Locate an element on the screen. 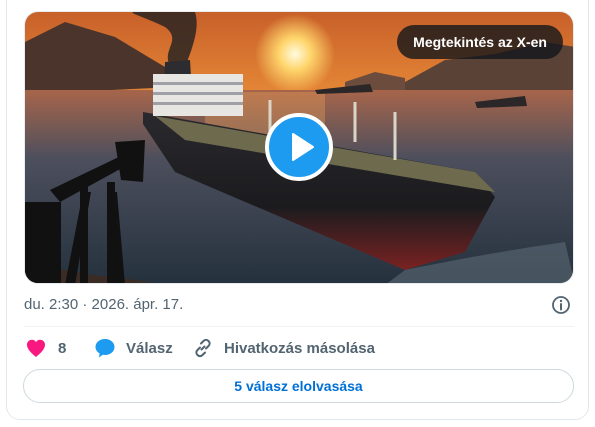 The width and height of the screenshot is (595, 427). like-button: 8 is located at coordinates (45, 348).